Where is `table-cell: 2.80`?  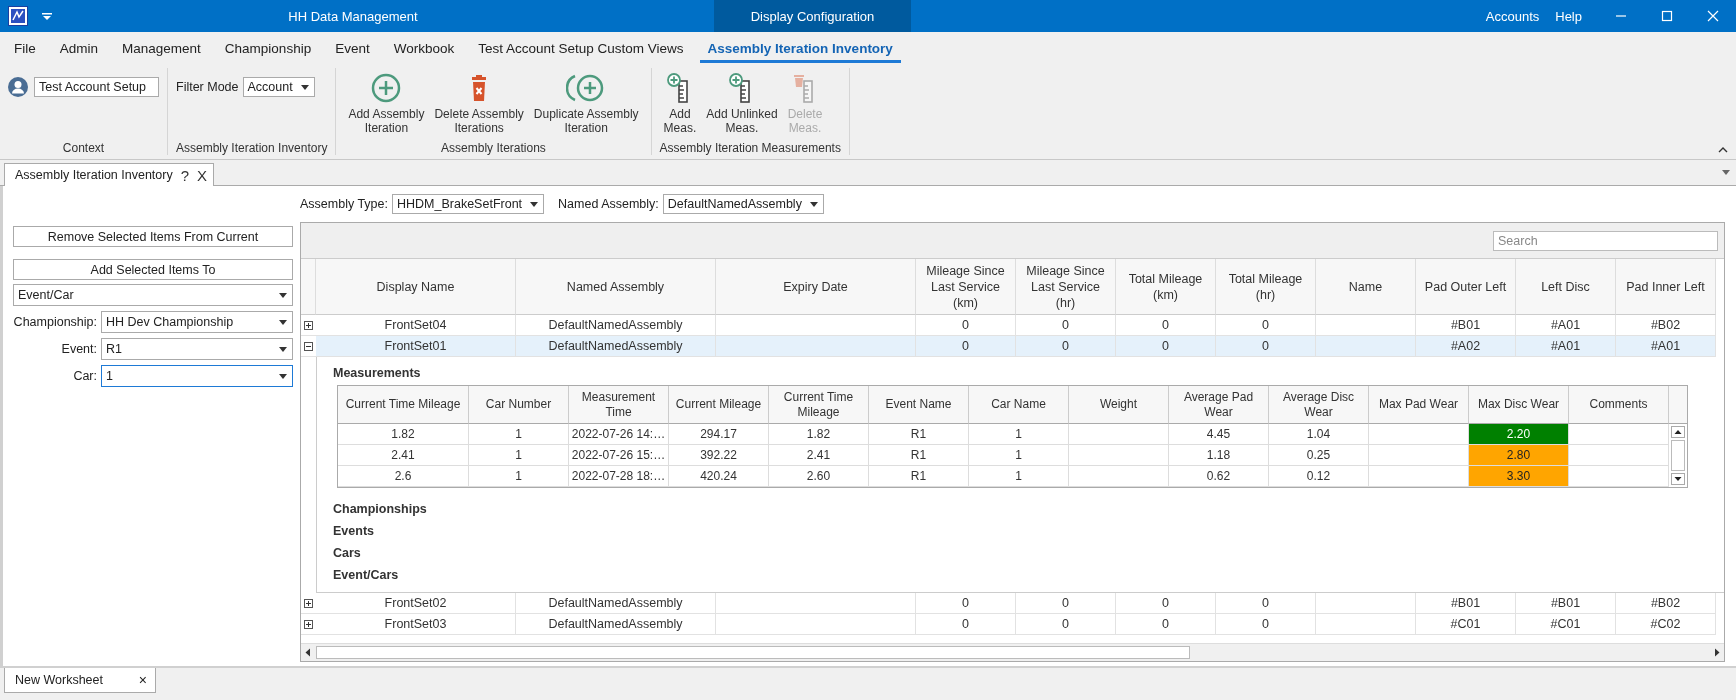
table-cell: 2.80 is located at coordinates (1519, 455).